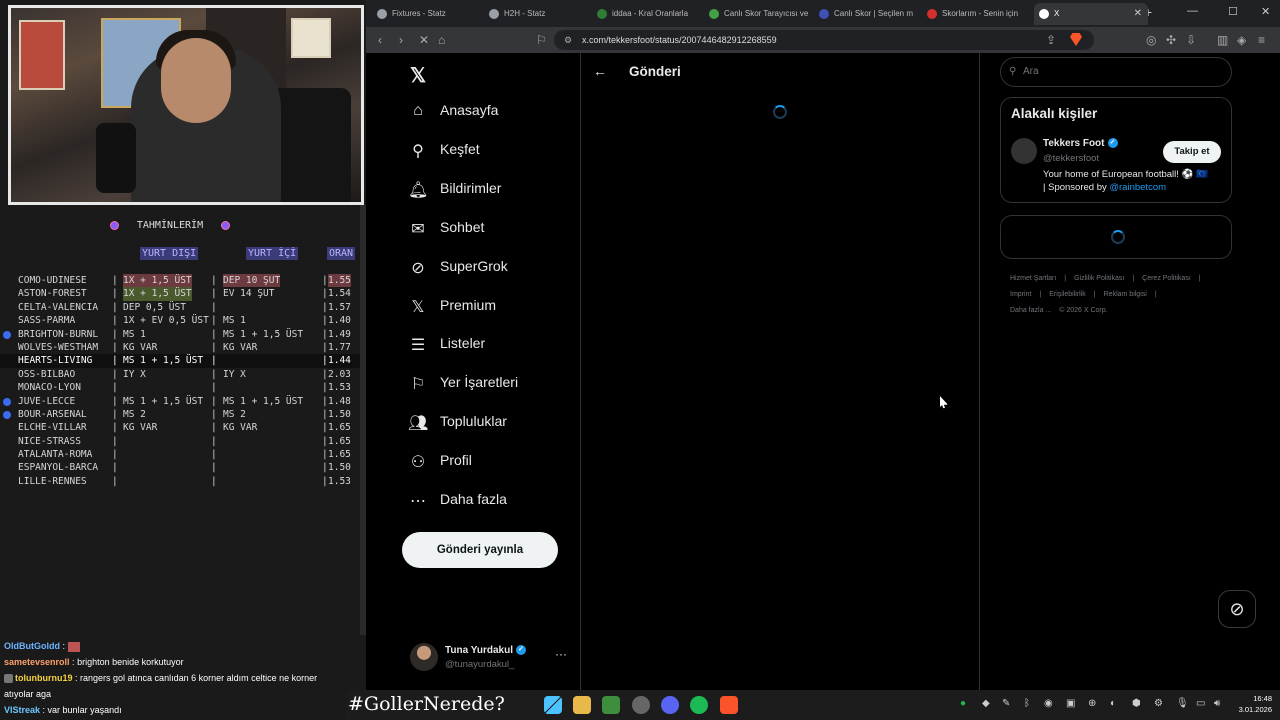 This screenshot has height=720, width=1280. What do you see at coordinates (272, 253) in the screenshot?
I see `header-home: YURT İÇİ` at bounding box center [272, 253].